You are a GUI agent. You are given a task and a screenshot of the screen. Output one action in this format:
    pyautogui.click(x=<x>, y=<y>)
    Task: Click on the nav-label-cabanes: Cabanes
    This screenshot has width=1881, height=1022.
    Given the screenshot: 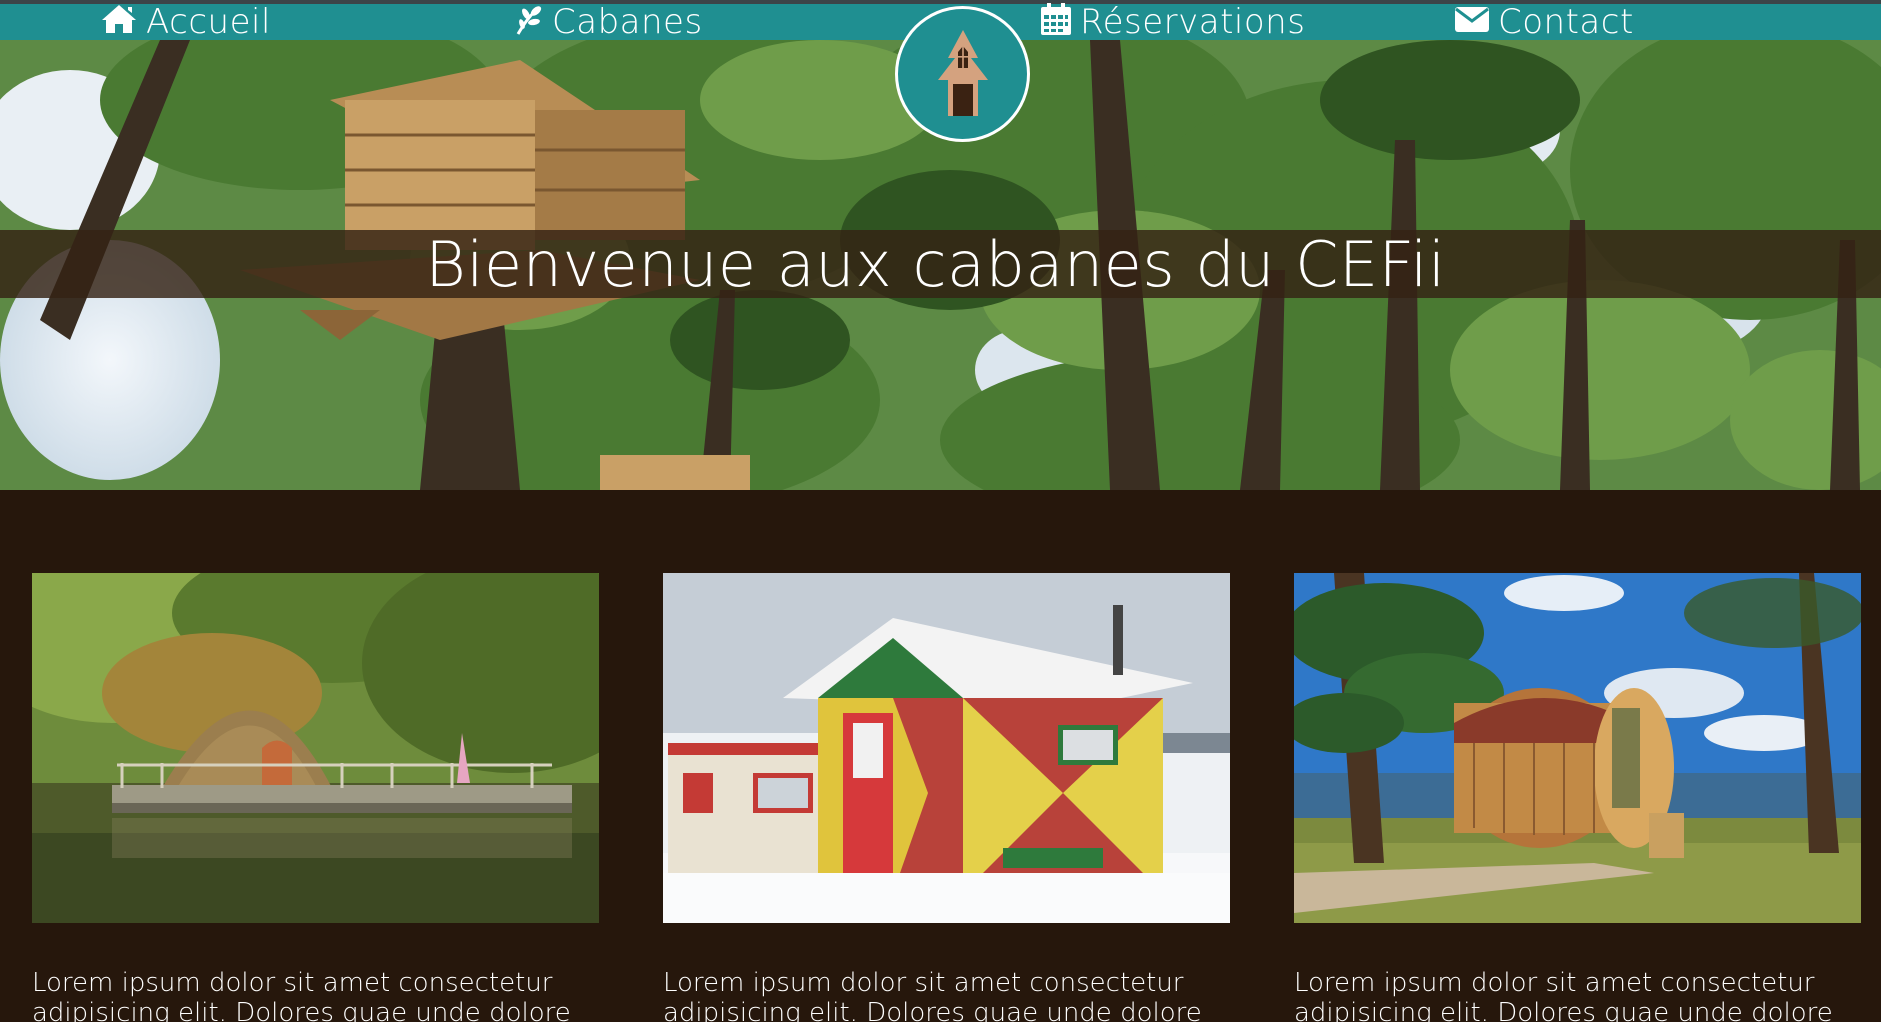 What is the action you would take?
    pyautogui.click(x=627, y=22)
    